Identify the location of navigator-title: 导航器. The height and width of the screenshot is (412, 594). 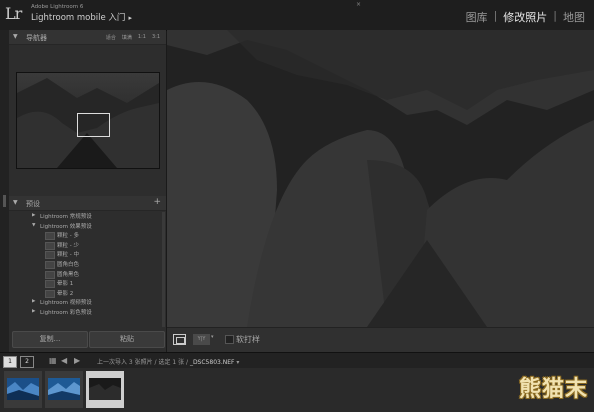
(36, 38).